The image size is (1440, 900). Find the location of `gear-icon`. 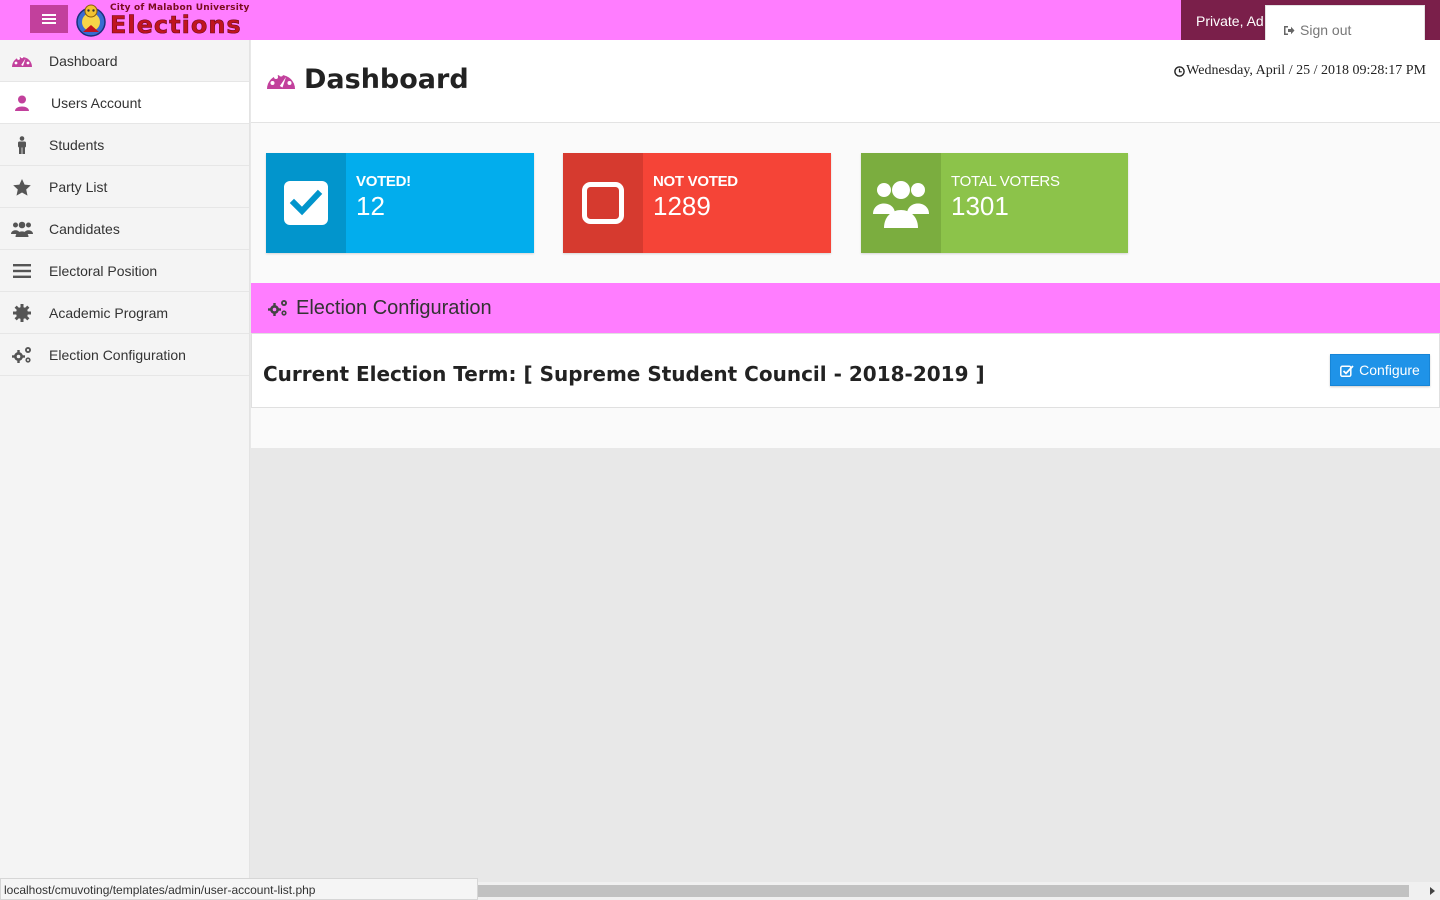

gear-icon is located at coordinates (22, 313).